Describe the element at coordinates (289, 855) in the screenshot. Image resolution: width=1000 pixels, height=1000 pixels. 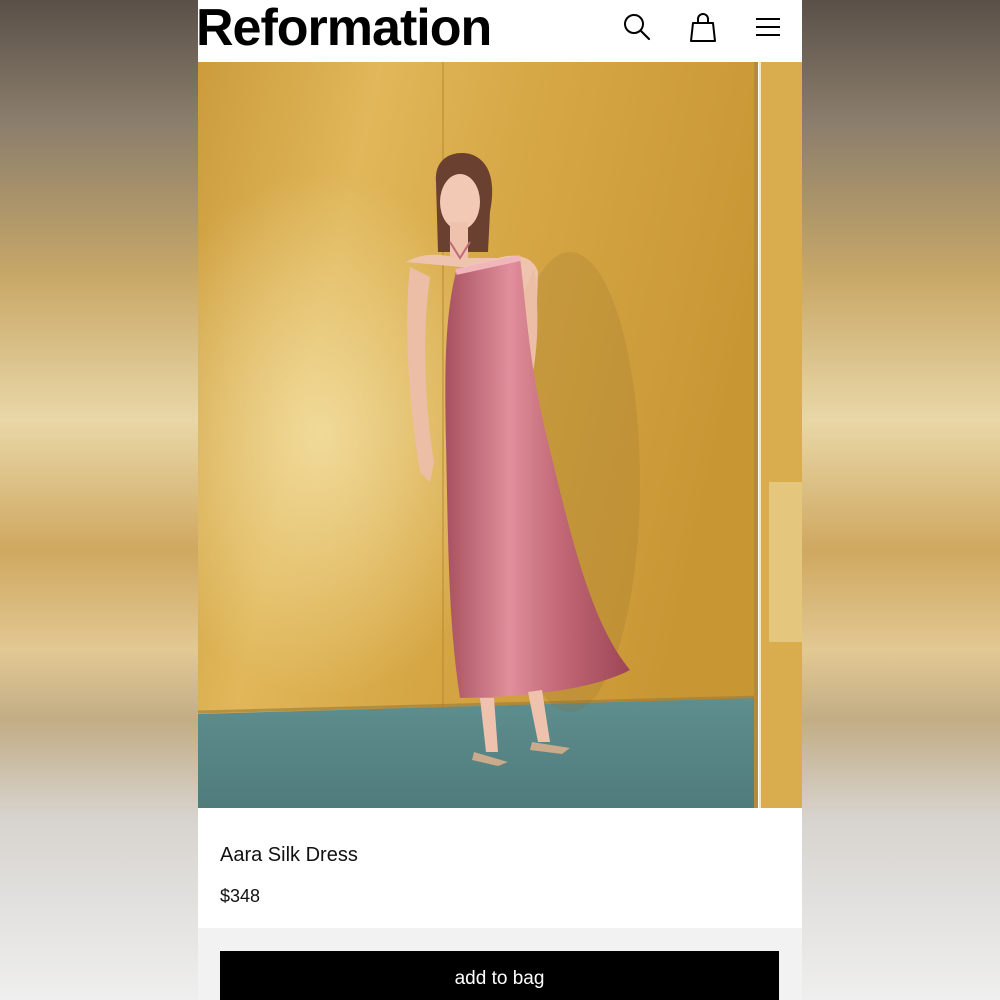
I see `product-name: Aara Silk Dress` at that location.